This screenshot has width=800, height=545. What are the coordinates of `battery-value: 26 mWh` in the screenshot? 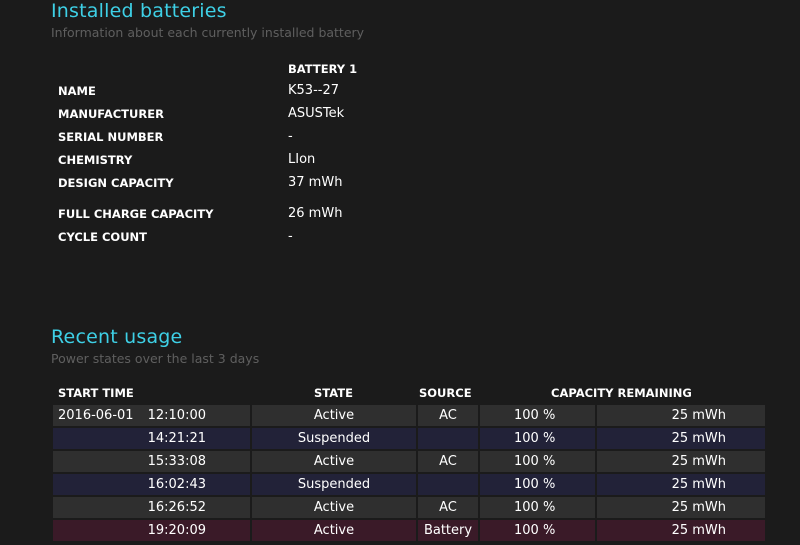 It's located at (315, 213).